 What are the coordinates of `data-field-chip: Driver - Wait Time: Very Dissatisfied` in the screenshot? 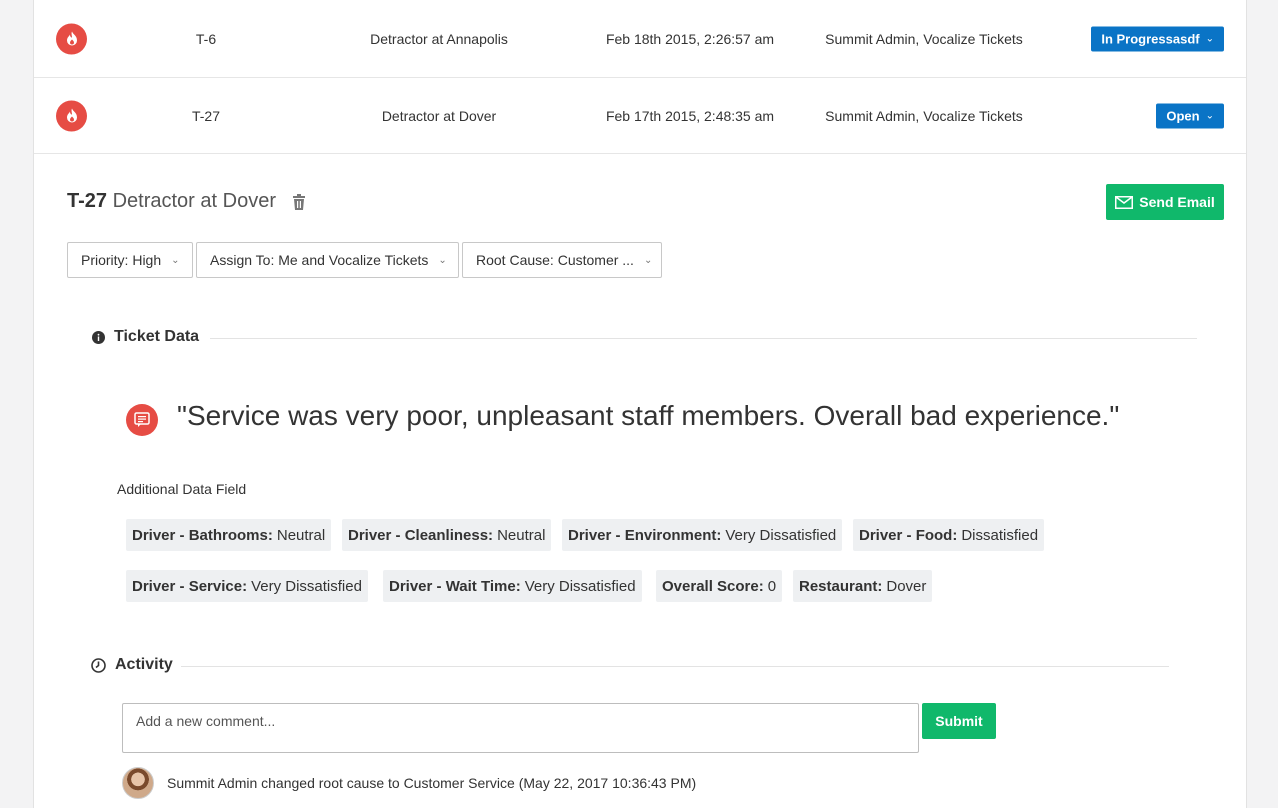 It's located at (512, 586).